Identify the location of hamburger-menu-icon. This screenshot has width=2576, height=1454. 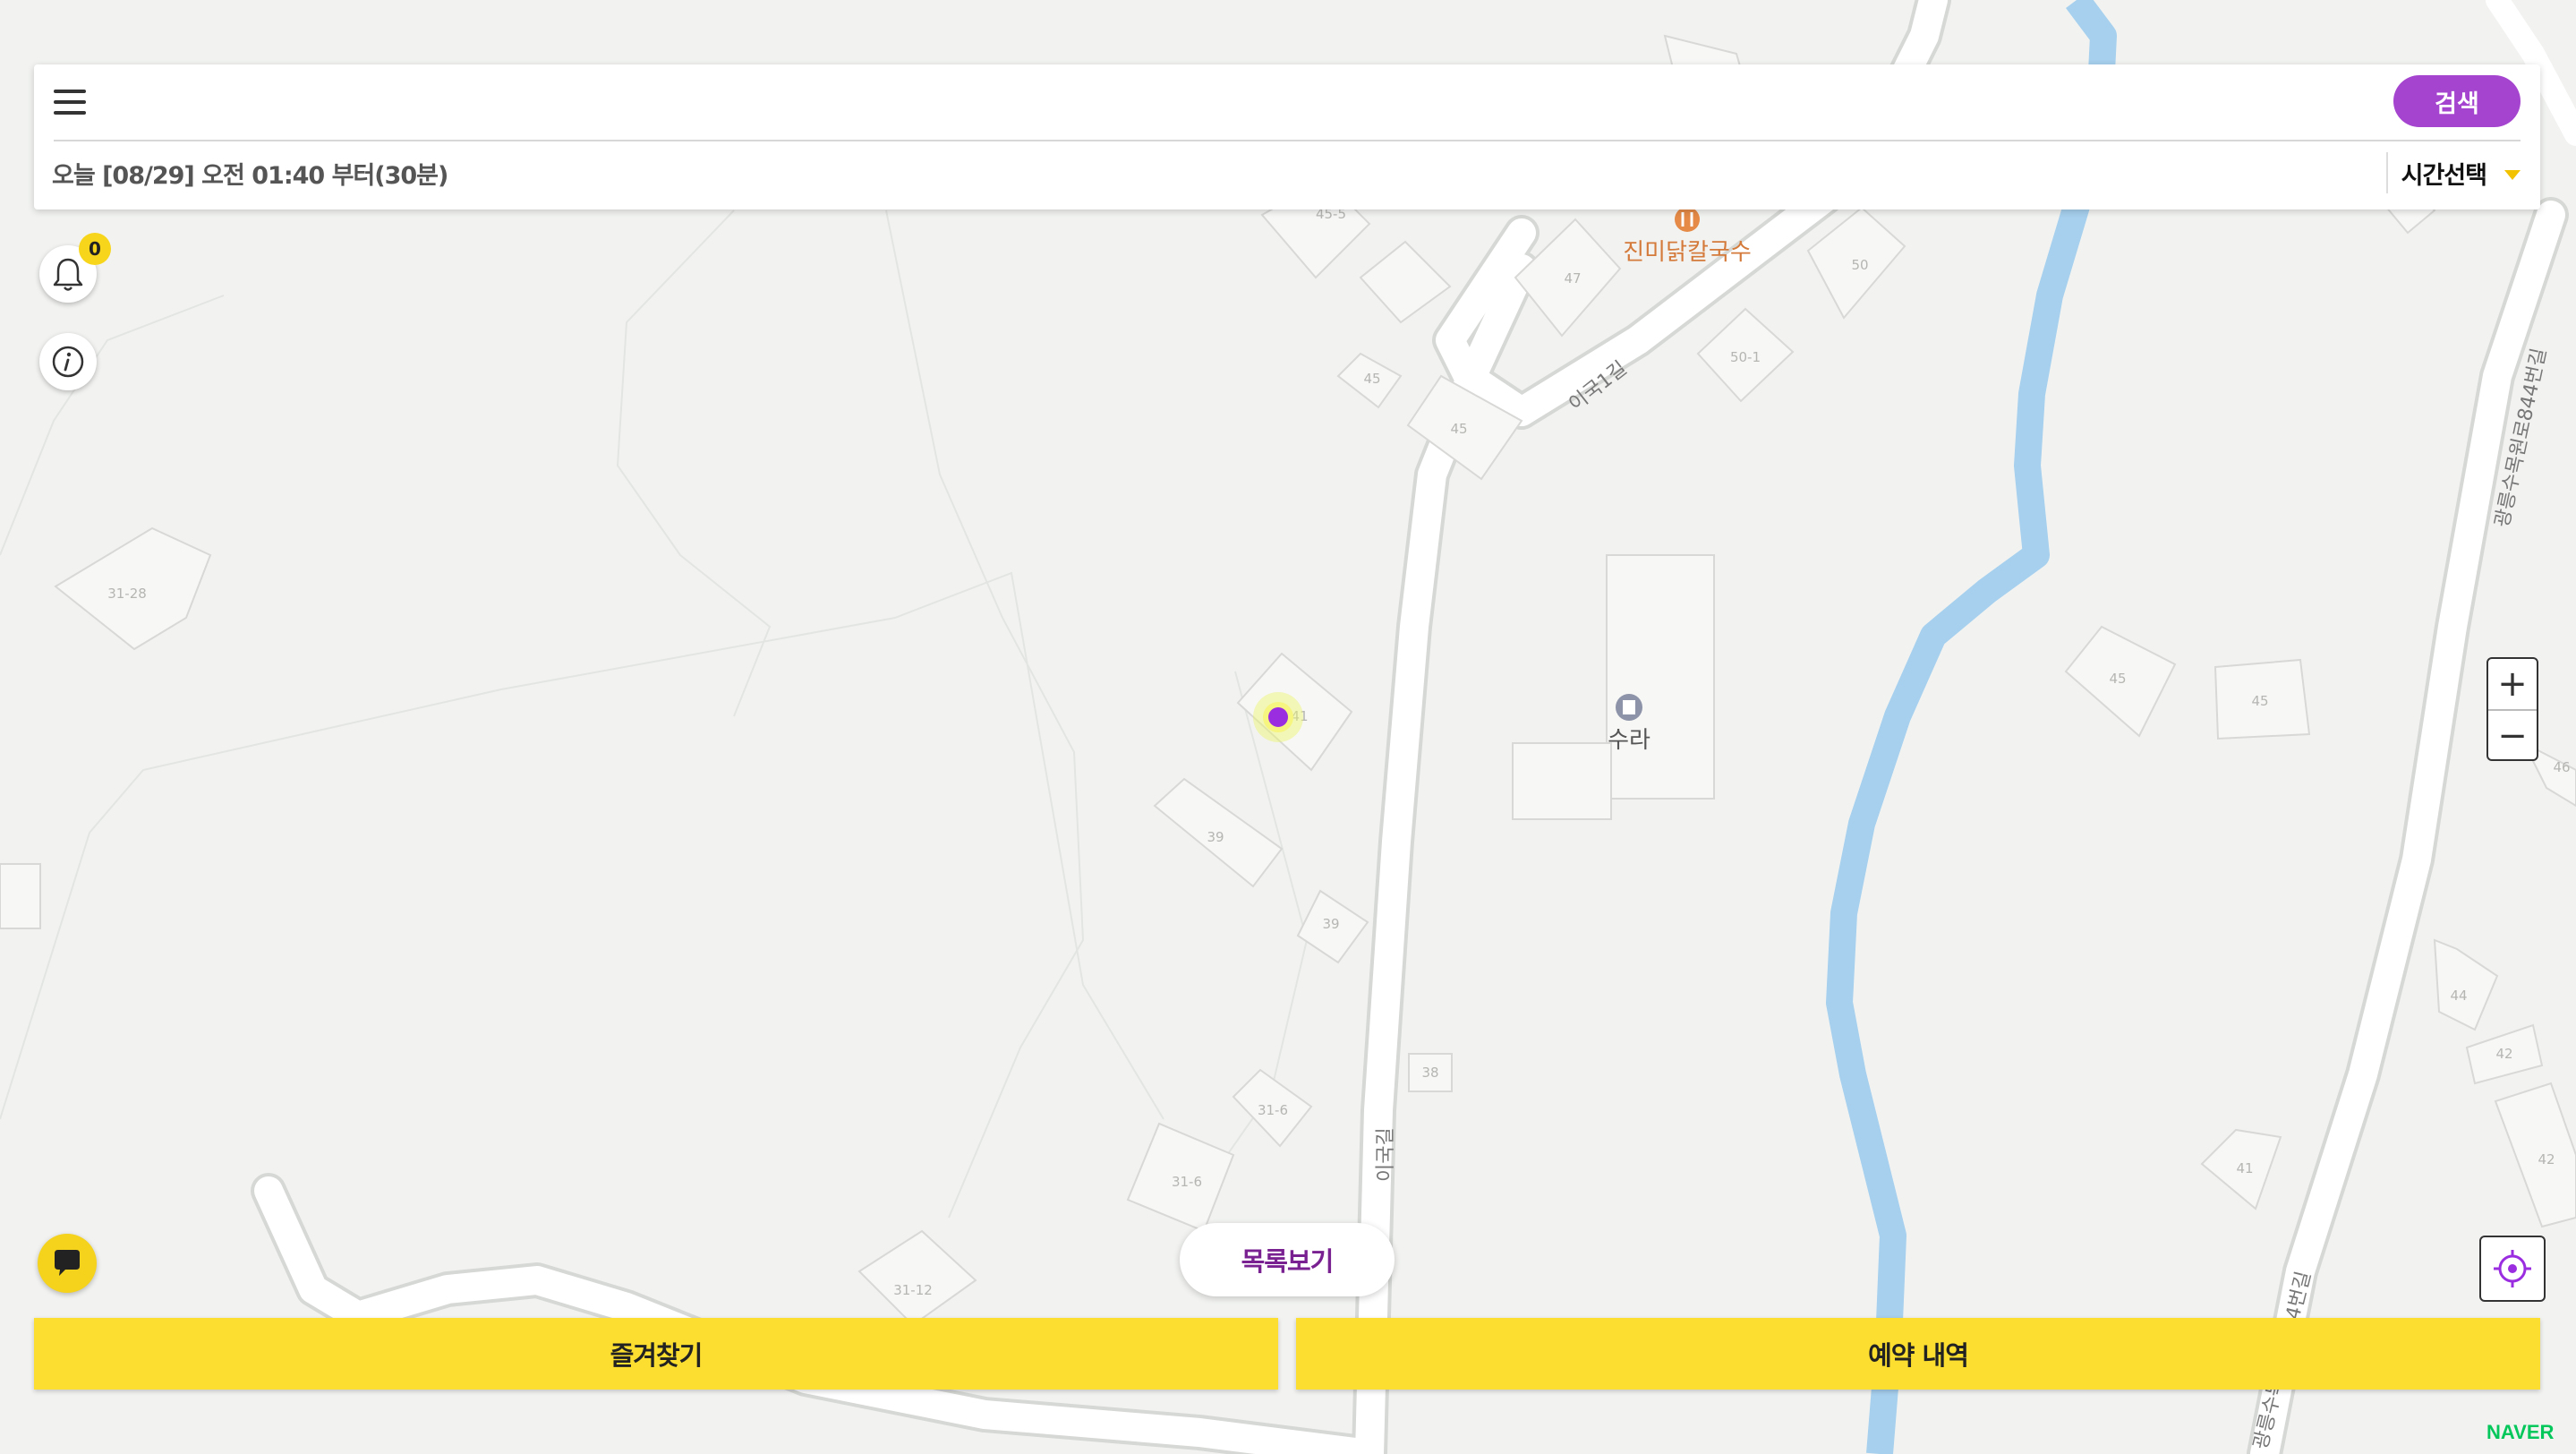
(70, 102).